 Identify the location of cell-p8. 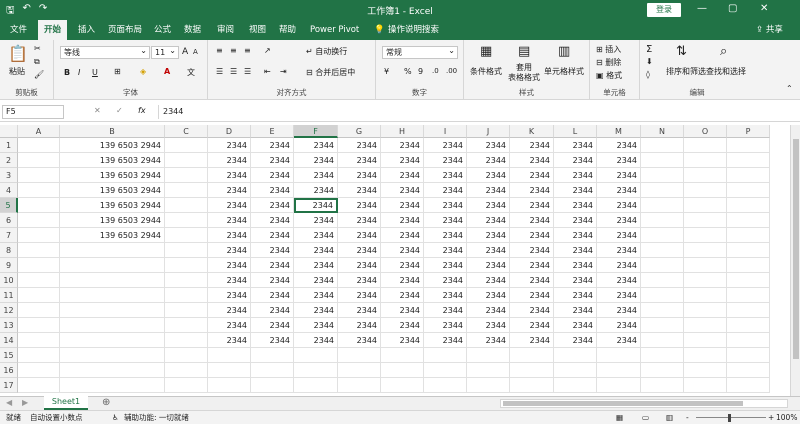
(748, 250).